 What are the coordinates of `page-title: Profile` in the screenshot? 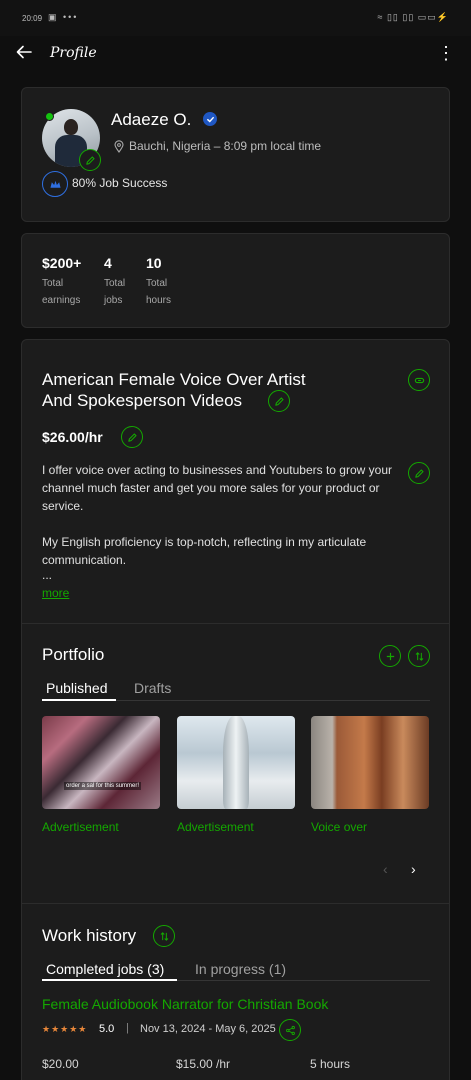 It's located at (73, 53).